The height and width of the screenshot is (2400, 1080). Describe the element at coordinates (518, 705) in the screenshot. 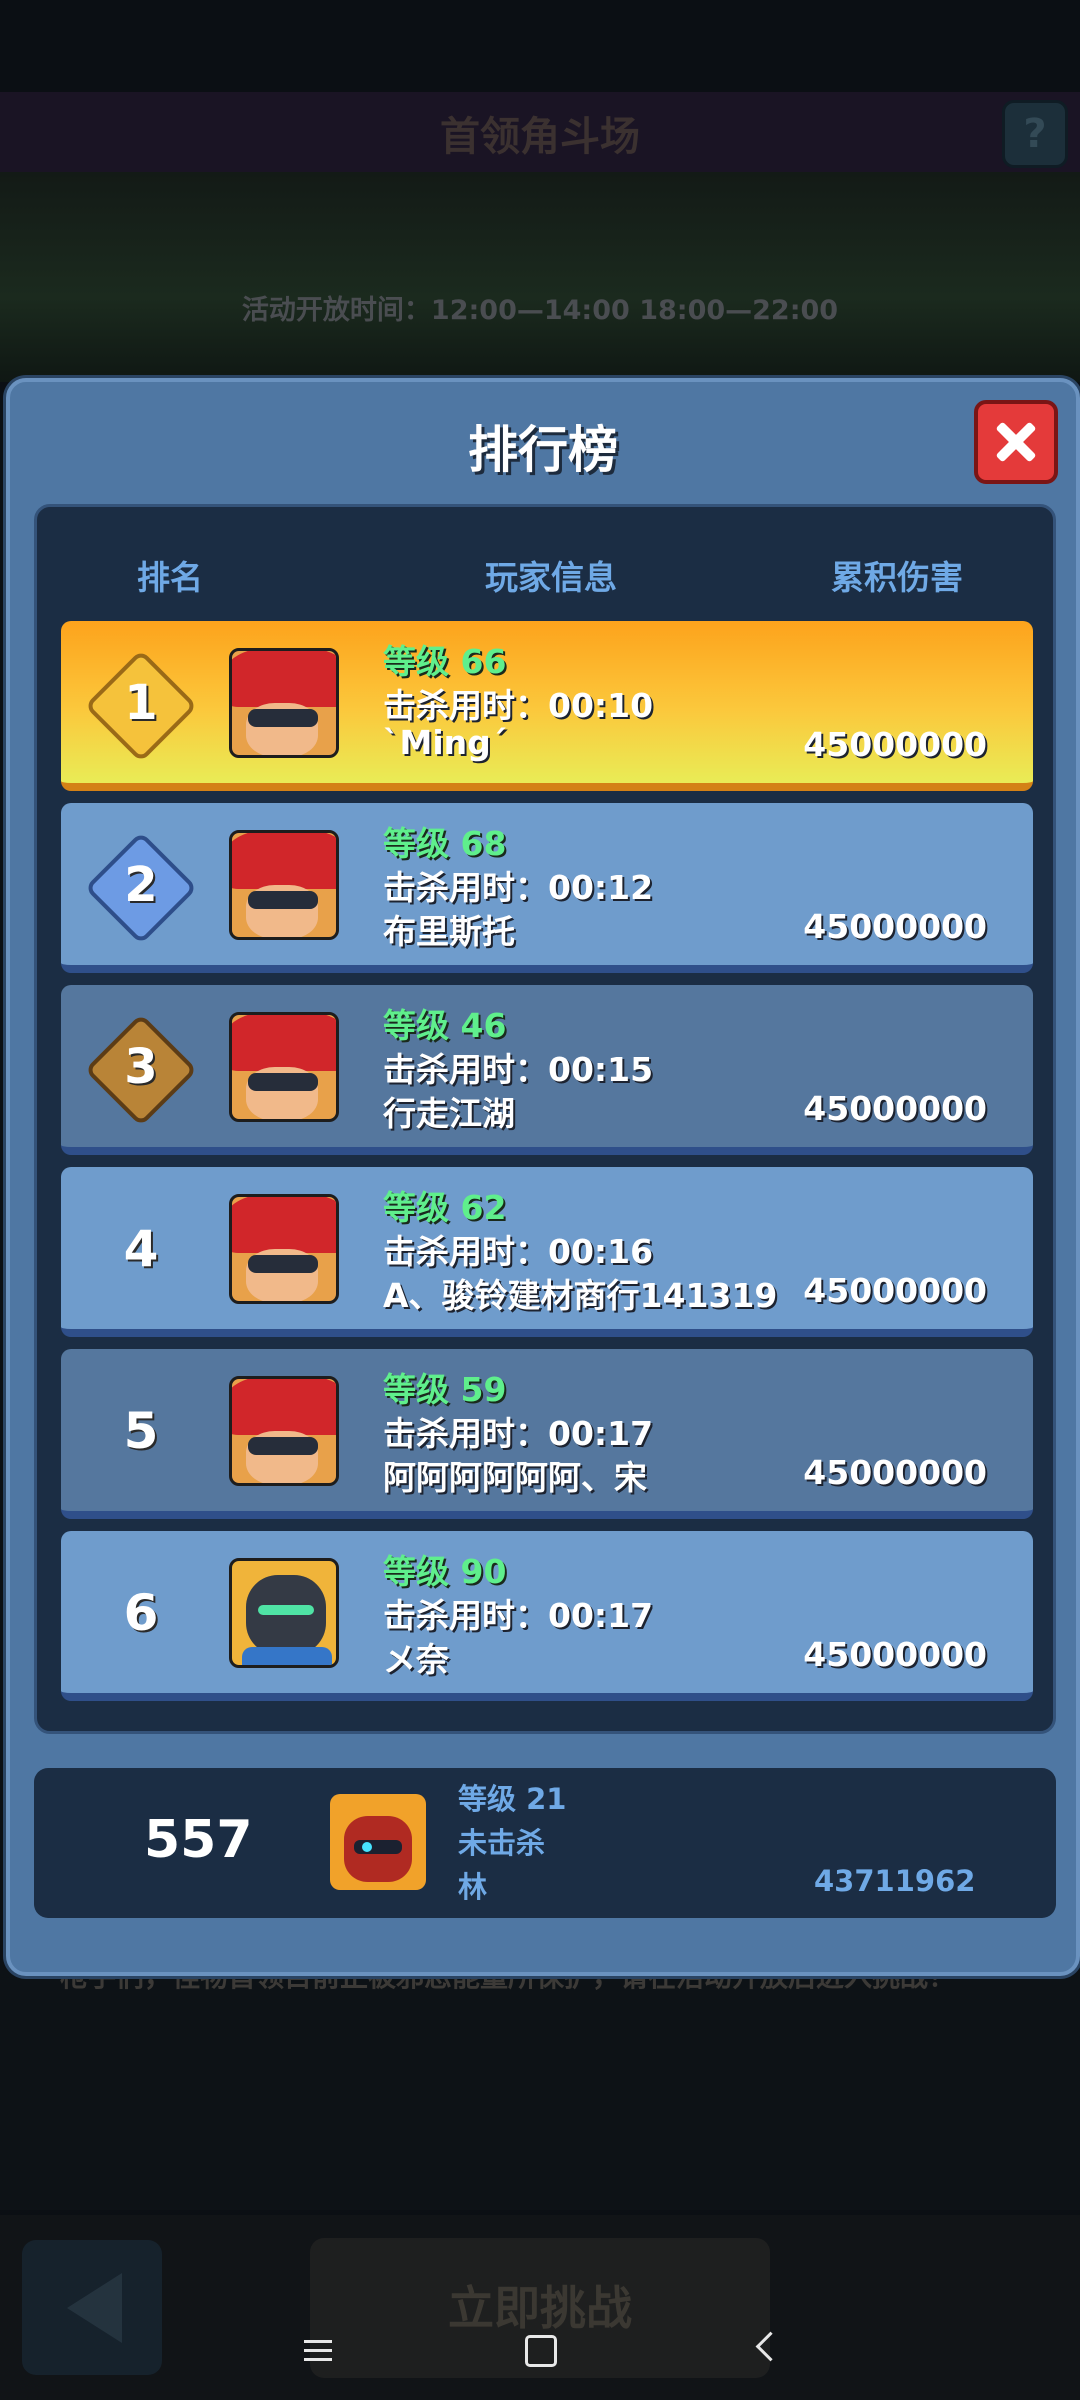

I see `kill-time: 击杀用时：00:10` at that location.